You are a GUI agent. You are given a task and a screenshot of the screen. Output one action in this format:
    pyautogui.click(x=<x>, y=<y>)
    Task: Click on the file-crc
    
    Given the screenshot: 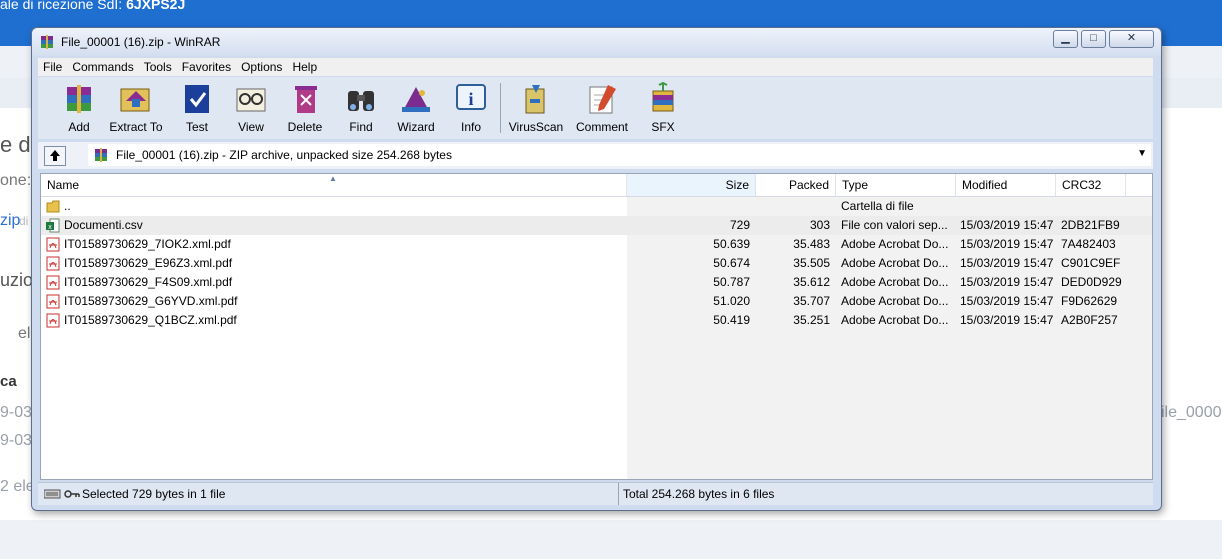 What is the action you would take?
    pyautogui.click(x=1096, y=206)
    